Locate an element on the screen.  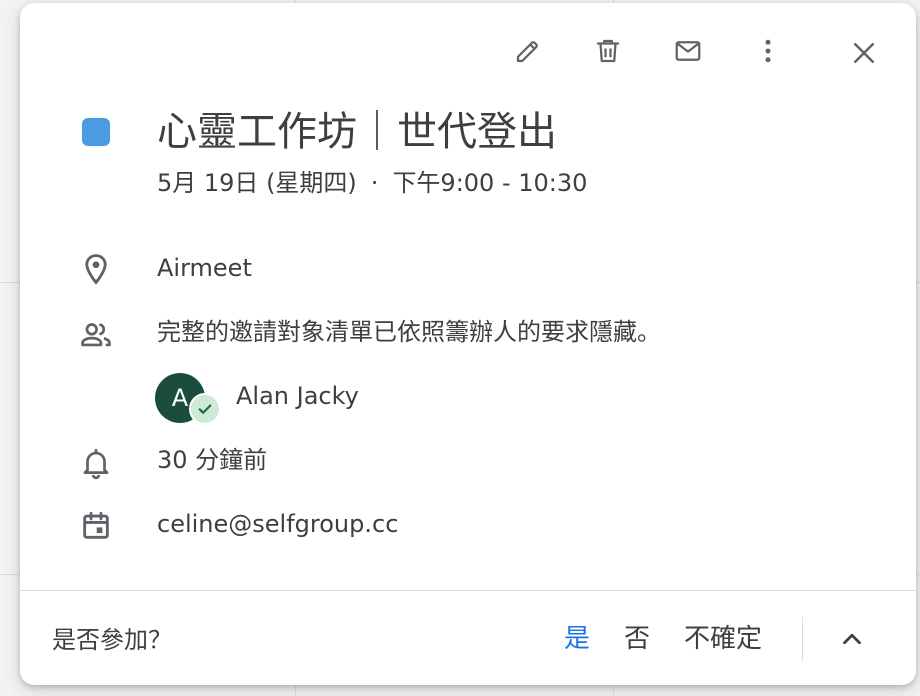
event-calendar-owner: celine@selfgroup.cc is located at coordinates (278, 524).